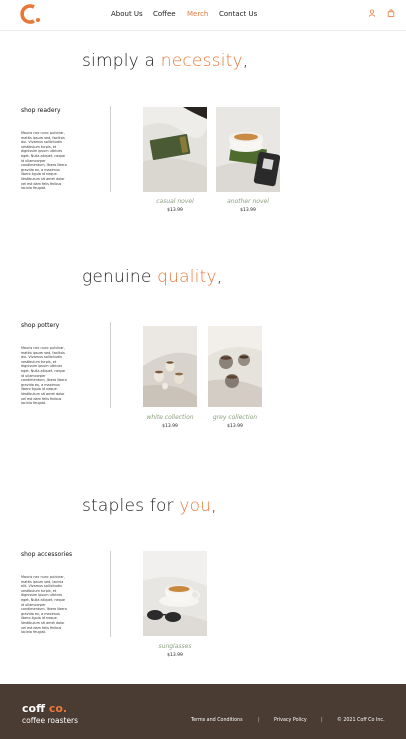 The width and height of the screenshot is (406, 739). Describe the element at coordinates (41, 110) in the screenshot. I see `shop-readery-link: shop readery` at that location.